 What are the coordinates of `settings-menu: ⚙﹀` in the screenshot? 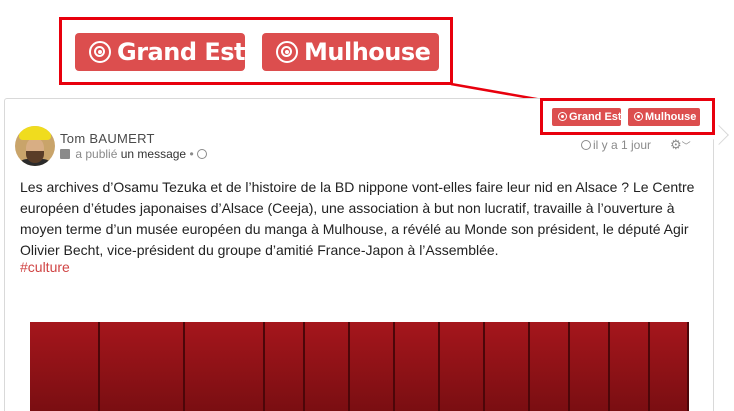 It's located at (680, 145).